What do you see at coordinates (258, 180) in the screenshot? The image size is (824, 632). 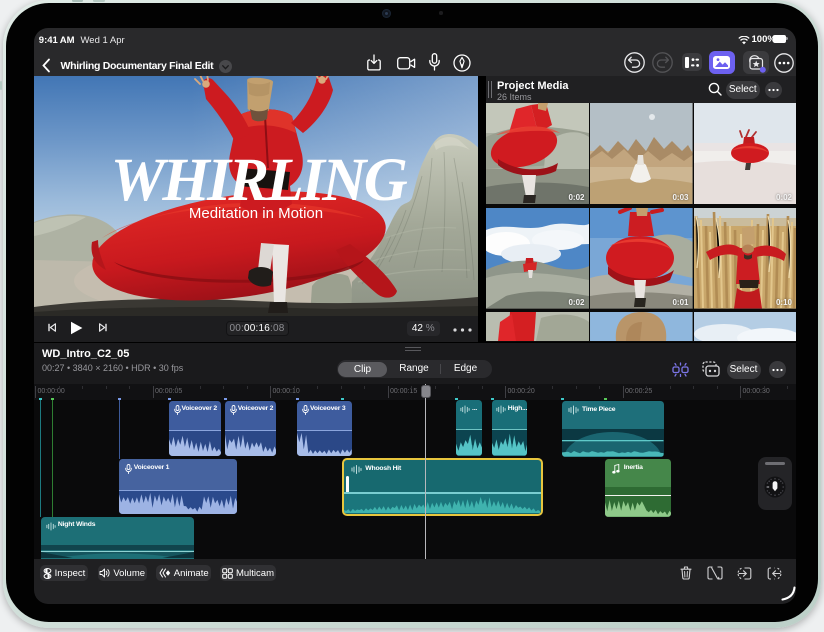 I see `svg-text: WHIRLING` at bounding box center [258, 180].